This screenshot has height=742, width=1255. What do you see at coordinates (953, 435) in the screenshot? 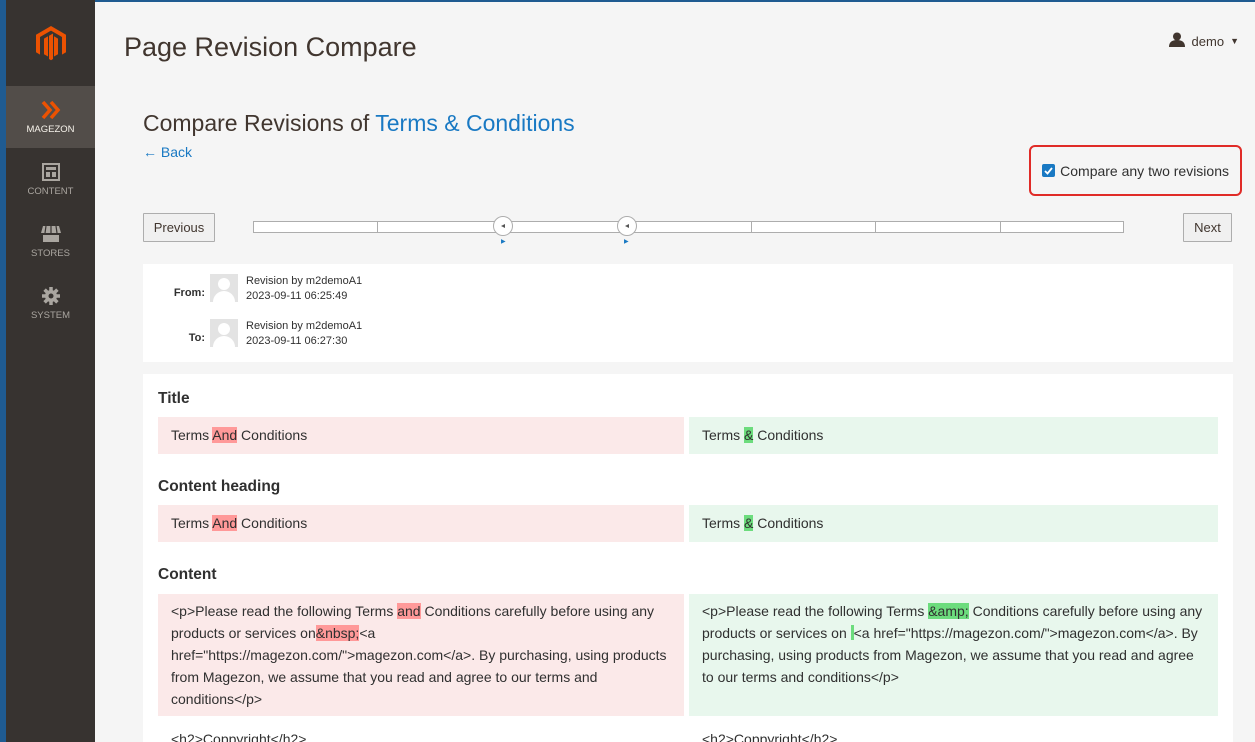
I see `diff-new-title: Terms & Conditions` at bounding box center [953, 435].